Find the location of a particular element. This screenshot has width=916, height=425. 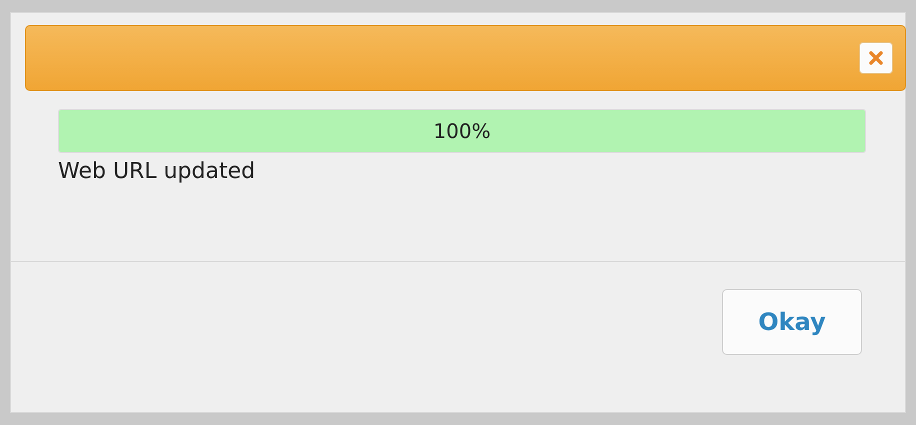

close-button is located at coordinates (876, 58).